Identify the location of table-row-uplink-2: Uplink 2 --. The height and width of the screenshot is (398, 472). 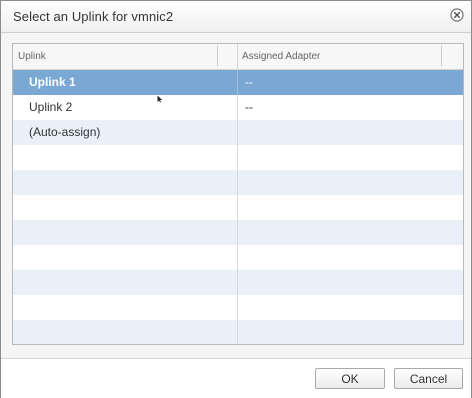
(238, 107).